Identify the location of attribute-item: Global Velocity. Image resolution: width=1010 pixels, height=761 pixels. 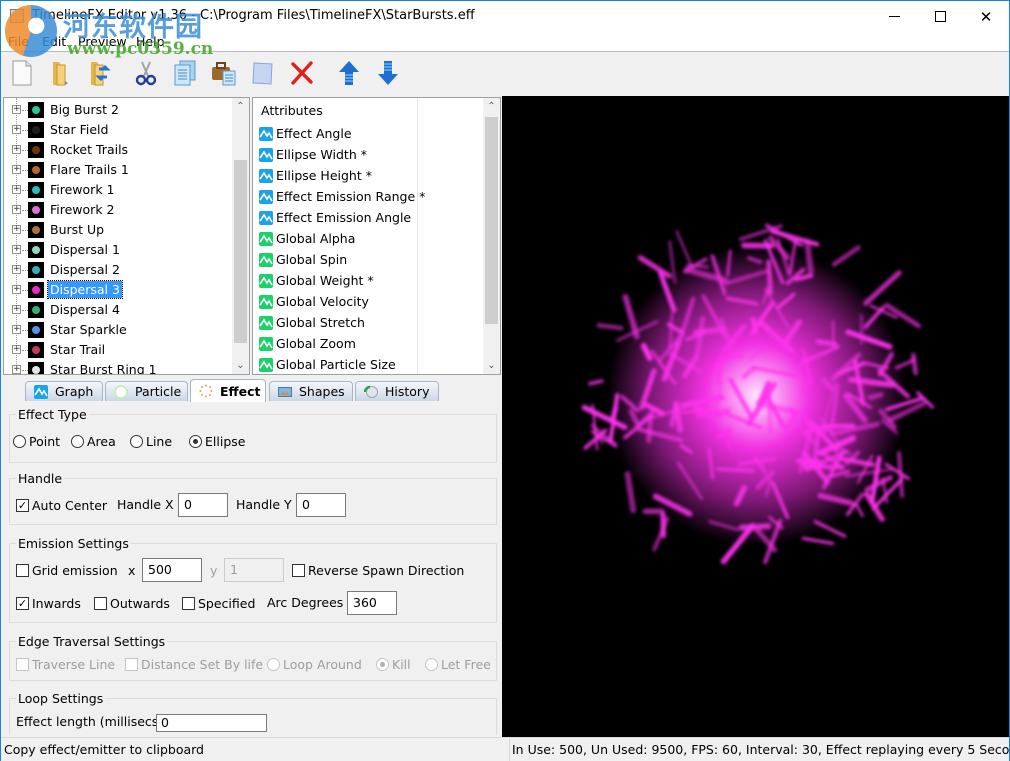
(314, 301).